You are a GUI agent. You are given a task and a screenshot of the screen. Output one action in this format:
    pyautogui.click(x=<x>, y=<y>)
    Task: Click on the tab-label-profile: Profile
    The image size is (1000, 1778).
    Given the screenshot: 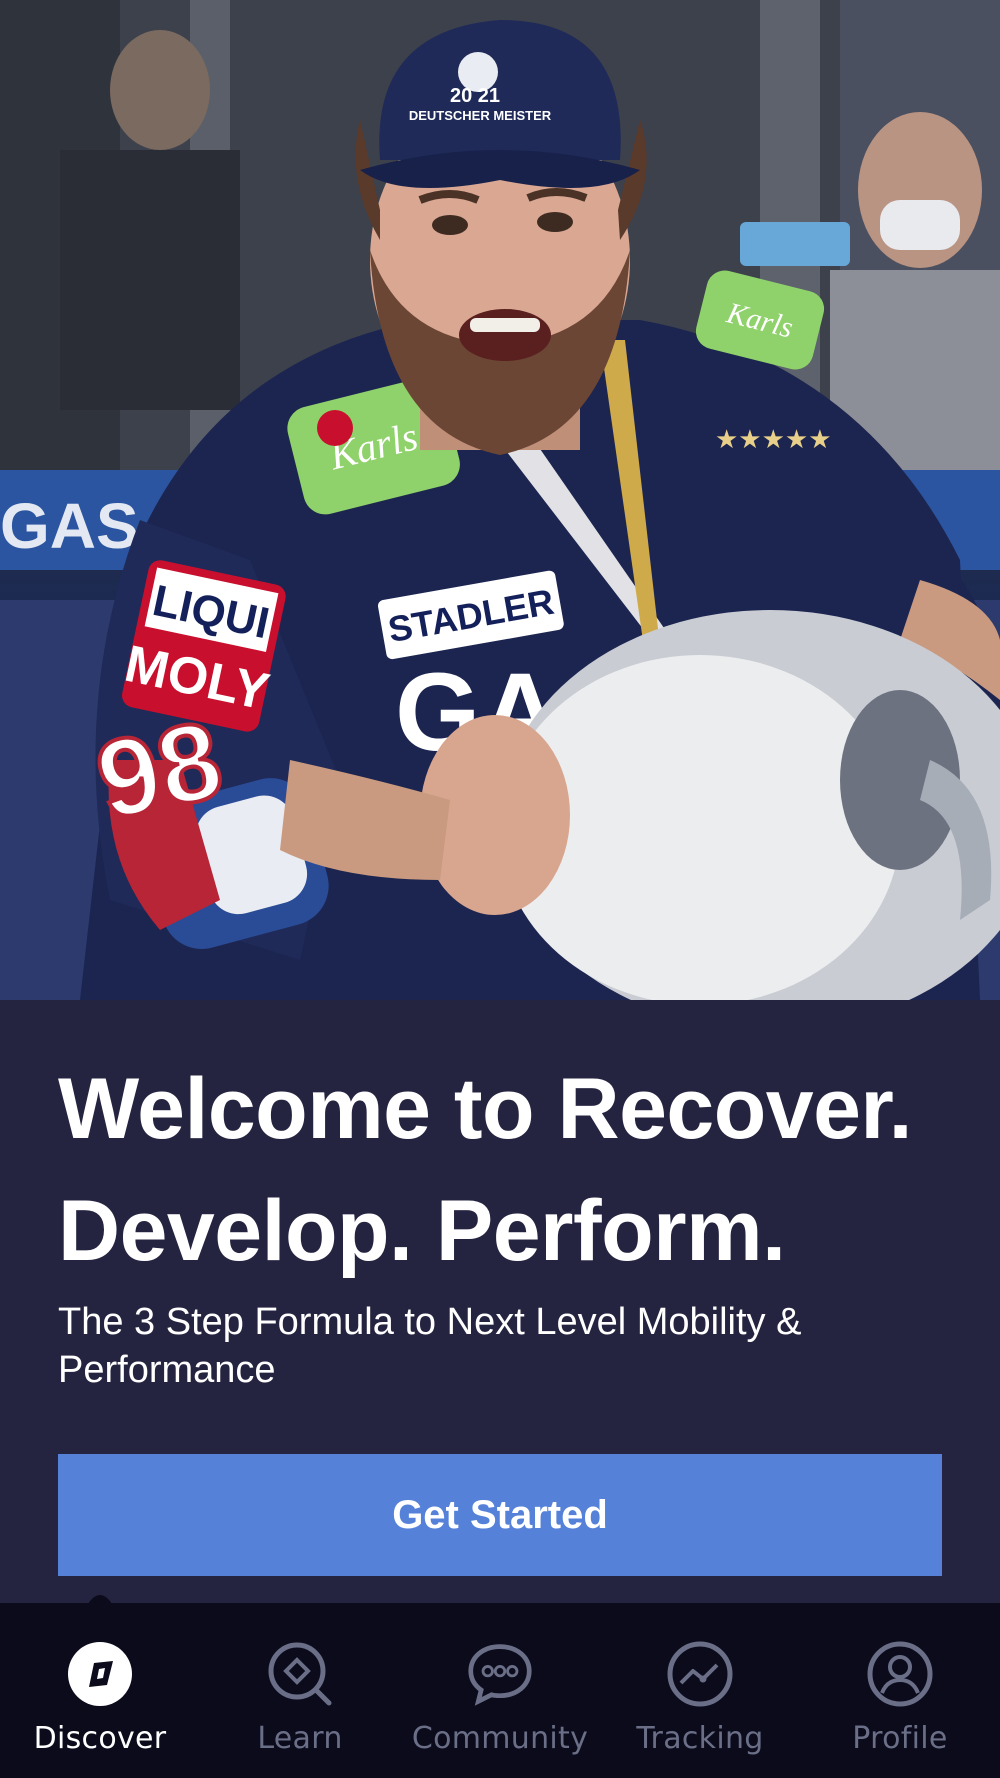 What is the action you would take?
    pyautogui.click(x=900, y=1738)
    